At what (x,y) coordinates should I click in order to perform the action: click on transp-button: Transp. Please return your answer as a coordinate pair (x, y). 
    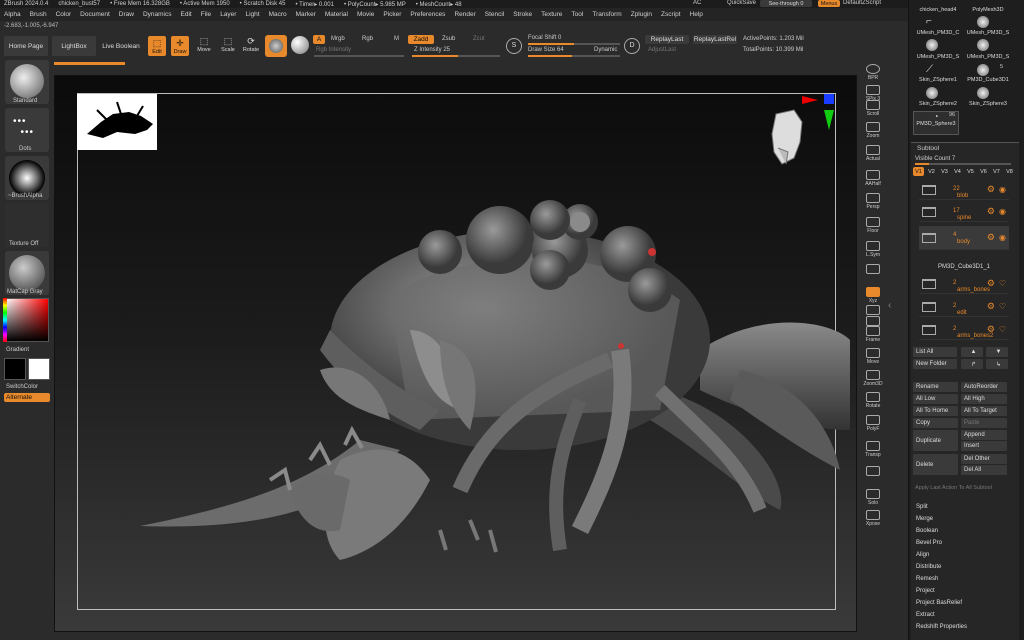
    Looking at the image, I should click on (873, 451).